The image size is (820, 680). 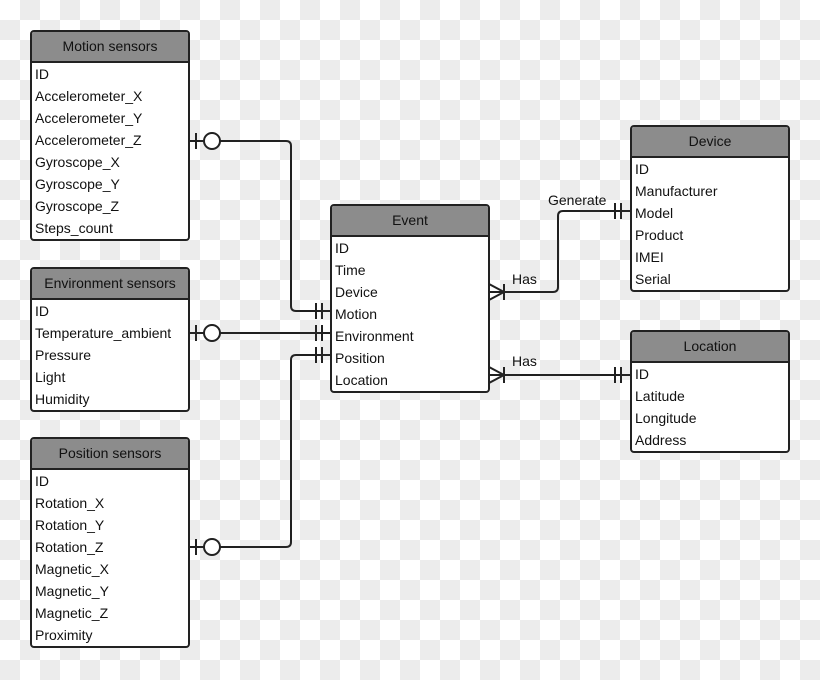 I want to click on entity-field: Temperature_ambient, so click(x=103, y=333).